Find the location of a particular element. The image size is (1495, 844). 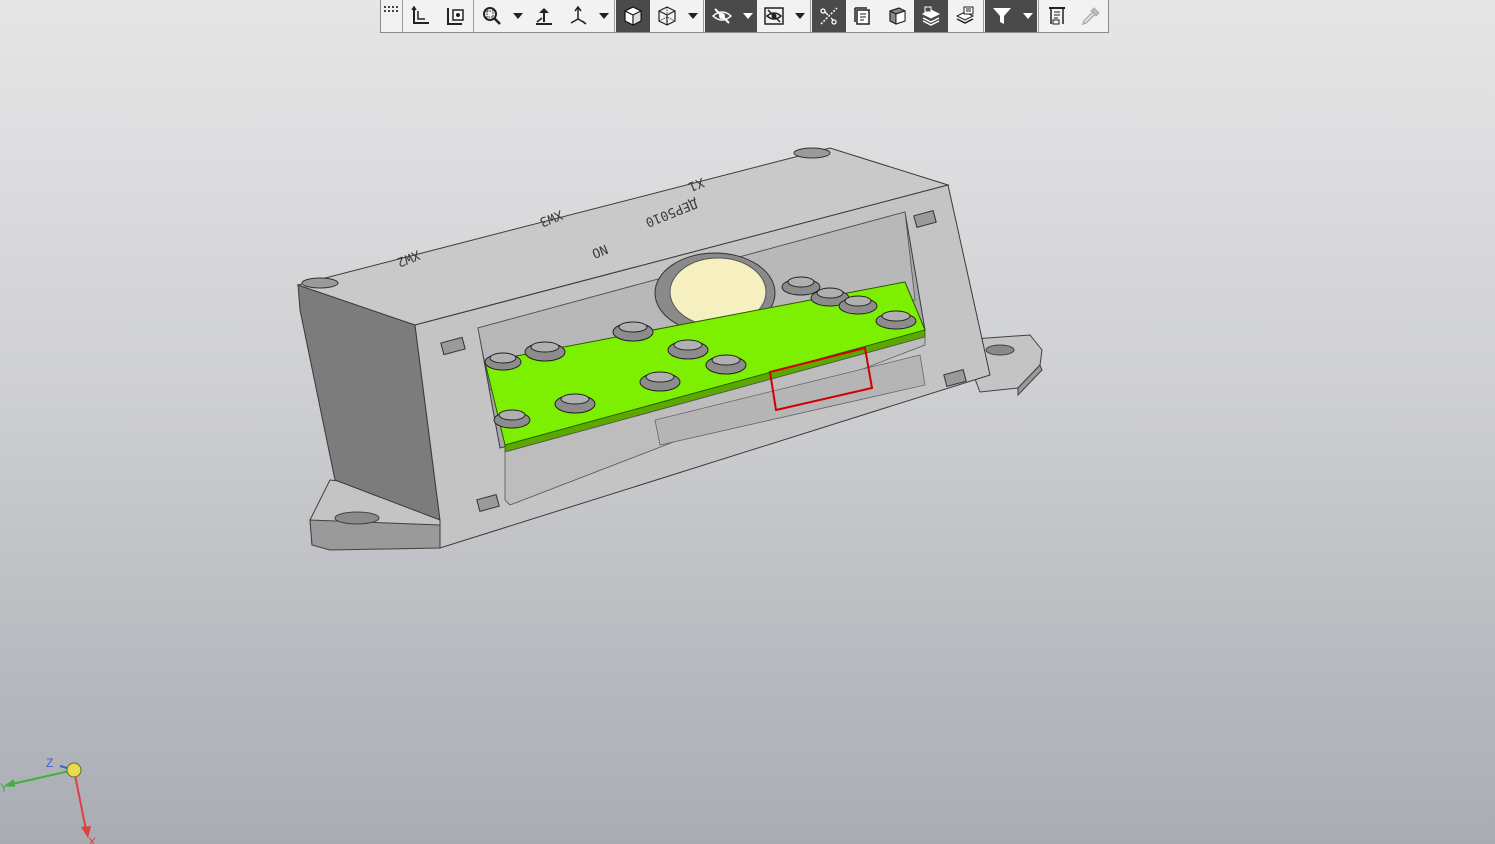

show-only-dropdown is located at coordinates (800, 16).